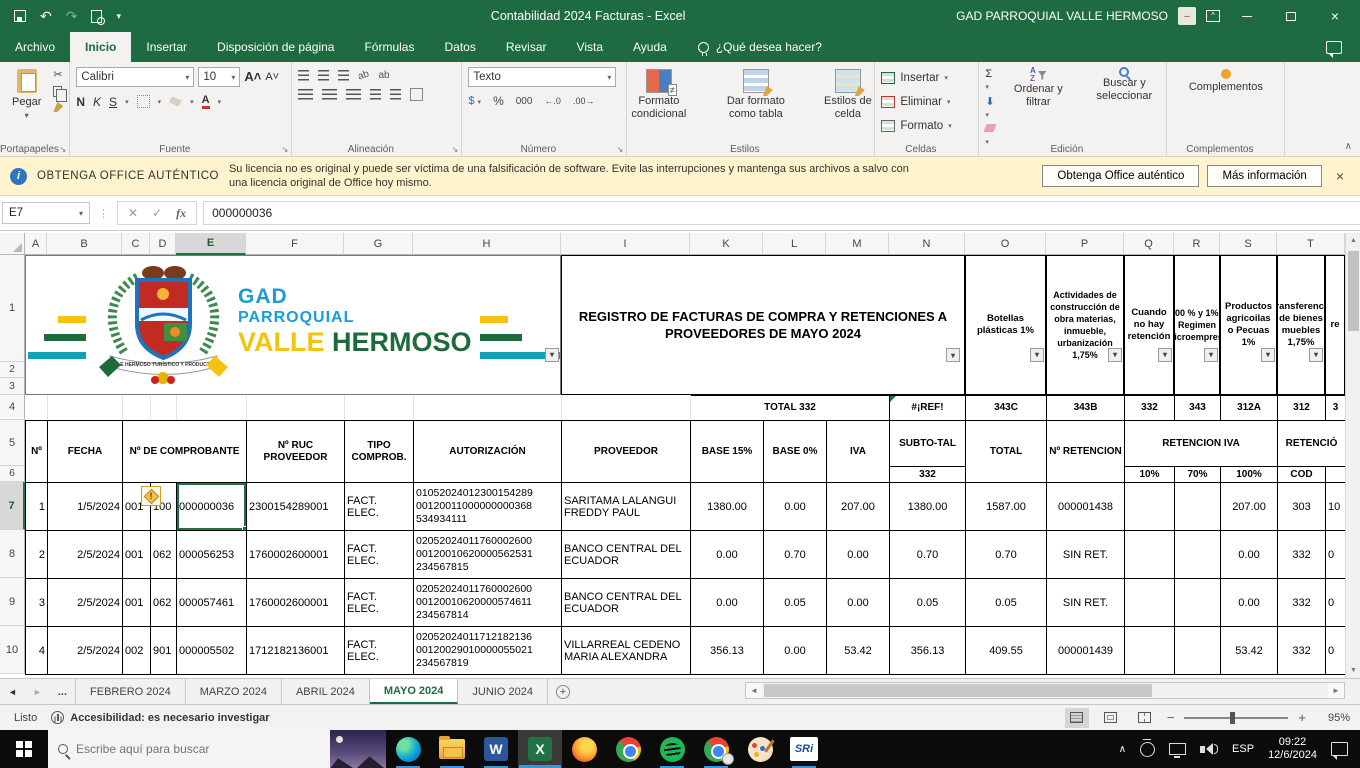 Image resolution: width=1360 pixels, height=768 pixels. Describe the element at coordinates (1045, 690) in the screenshot. I see `horizontal-scrollbar: ◄ ►` at that location.